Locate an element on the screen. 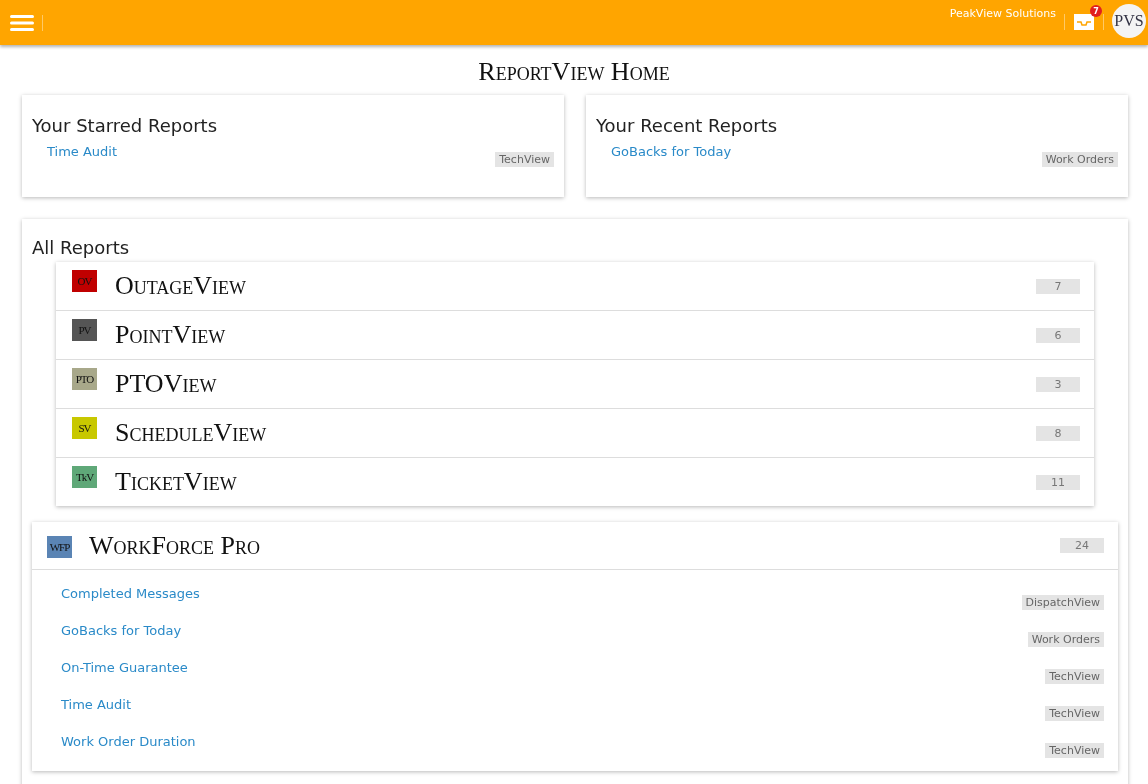  report-link: On-Time Guarantee is located at coordinates (124, 667).